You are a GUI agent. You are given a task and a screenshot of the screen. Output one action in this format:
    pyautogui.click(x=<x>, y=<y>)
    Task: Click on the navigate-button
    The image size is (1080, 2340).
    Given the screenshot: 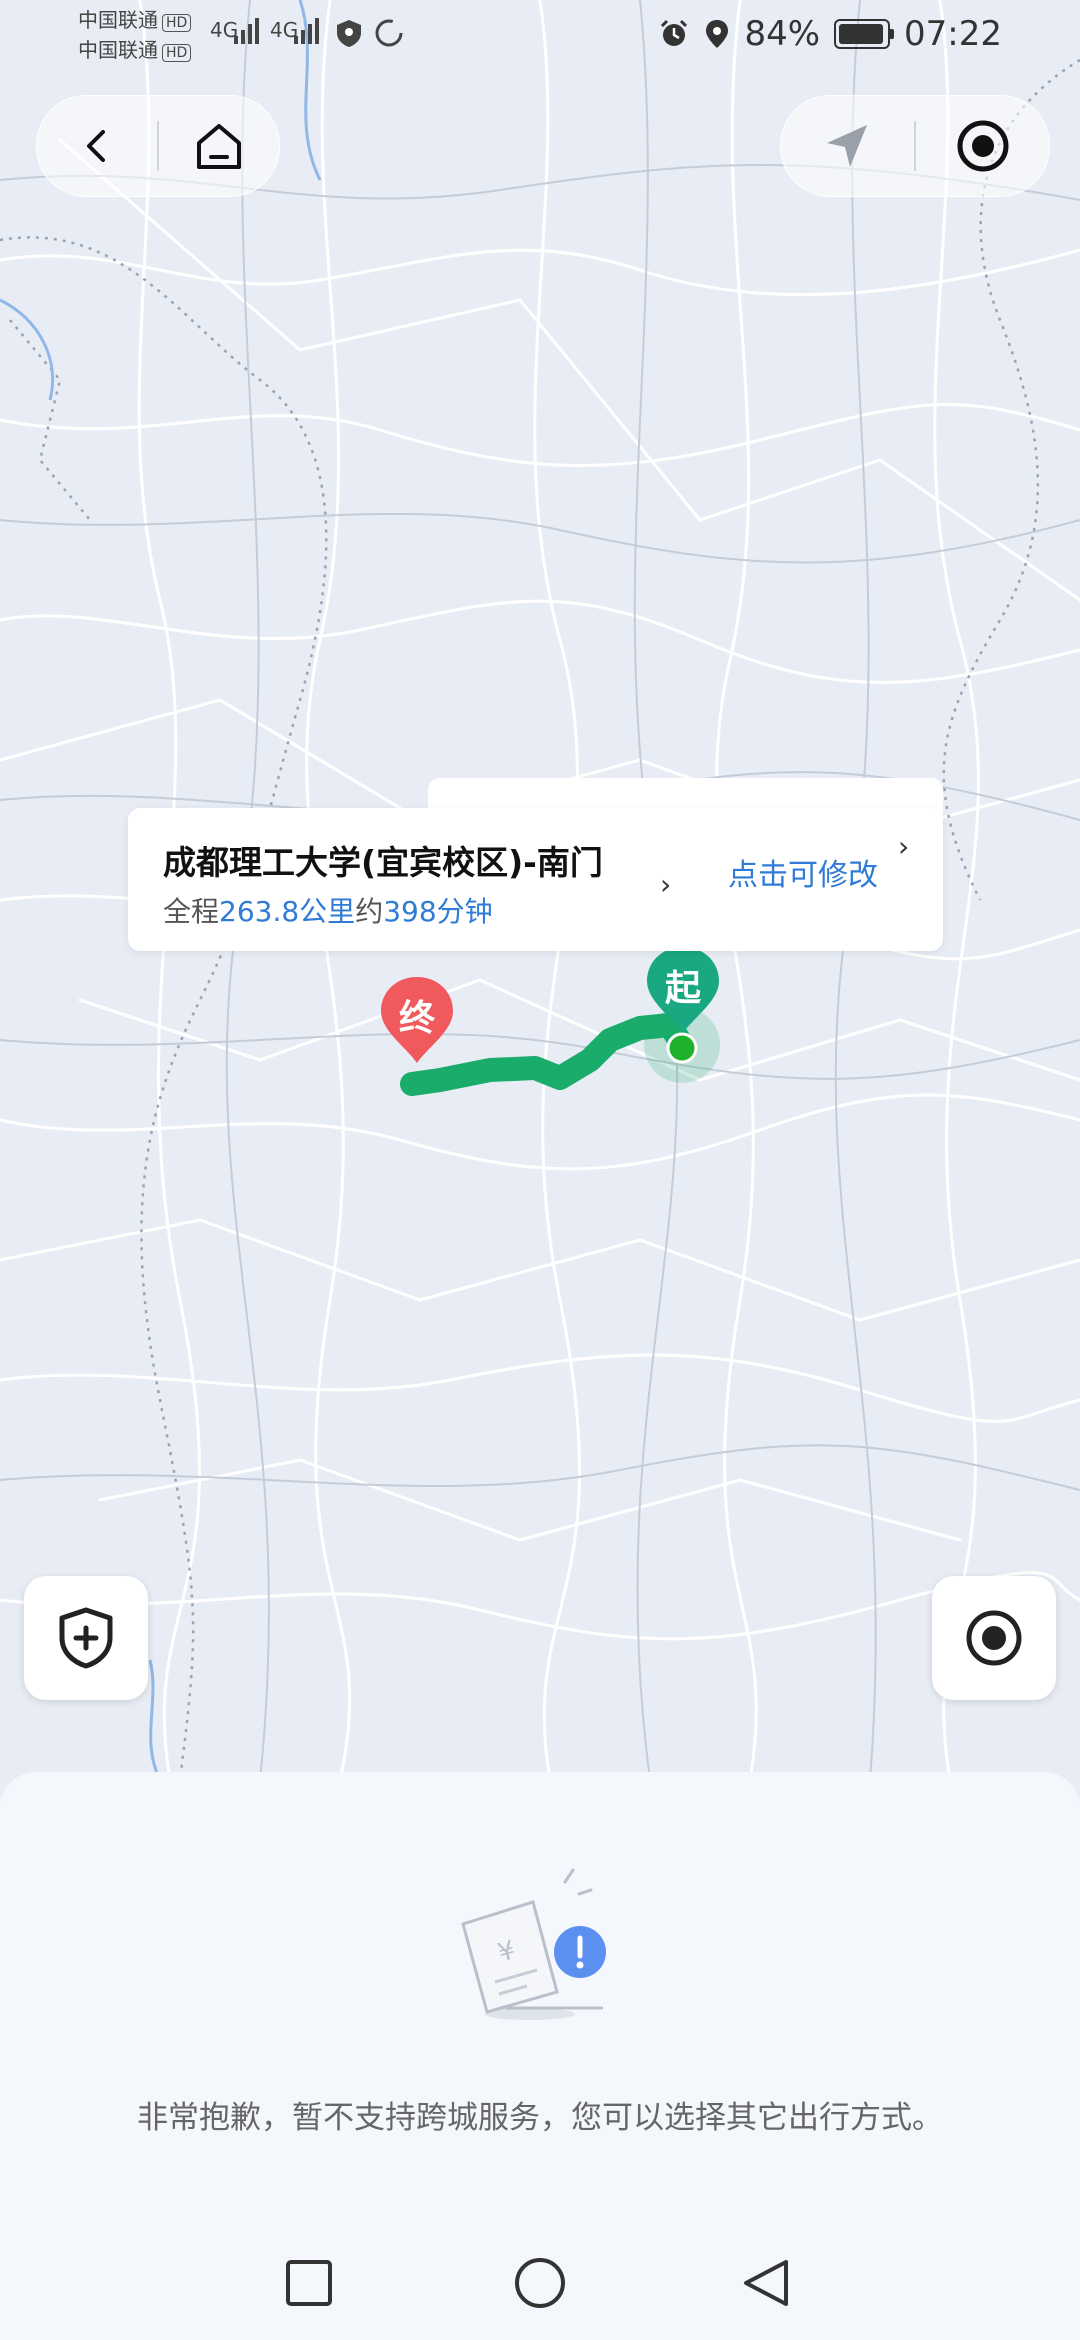 What is the action you would take?
    pyautogui.click(x=847, y=146)
    